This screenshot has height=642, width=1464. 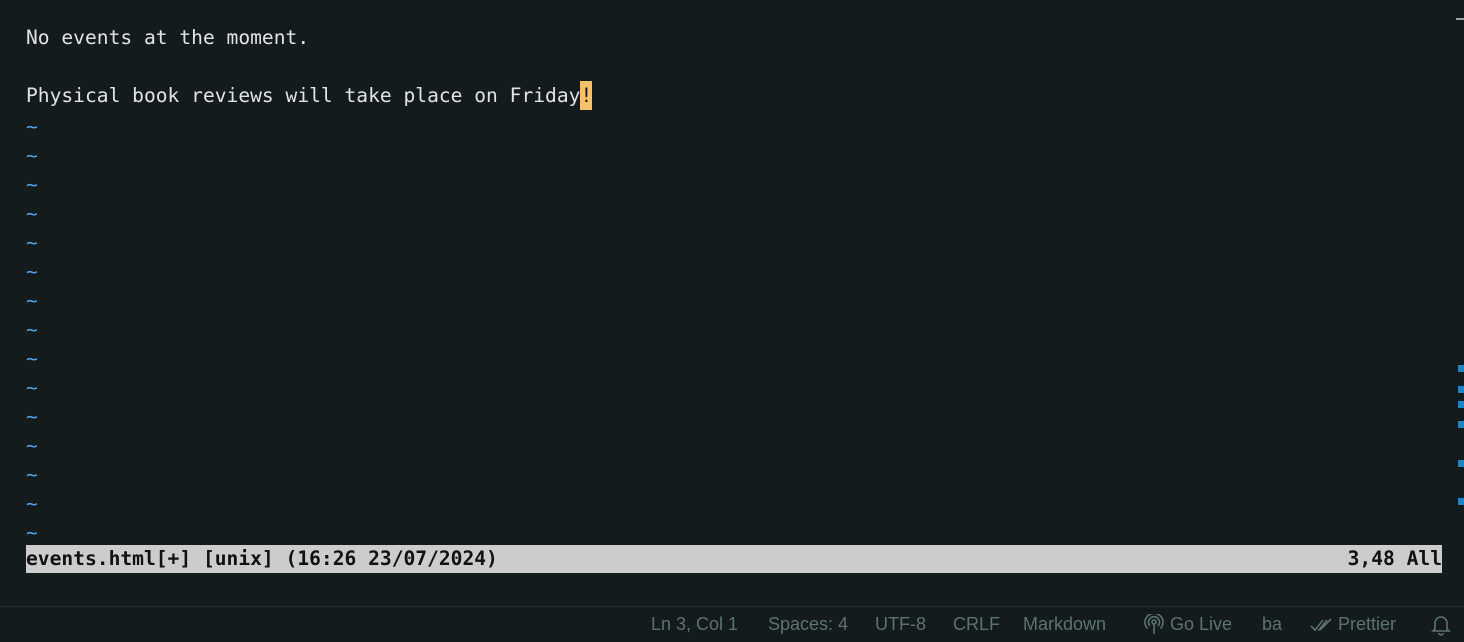 What do you see at coordinates (1460, 19) in the screenshot?
I see `scroll-indicator` at bounding box center [1460, 19].